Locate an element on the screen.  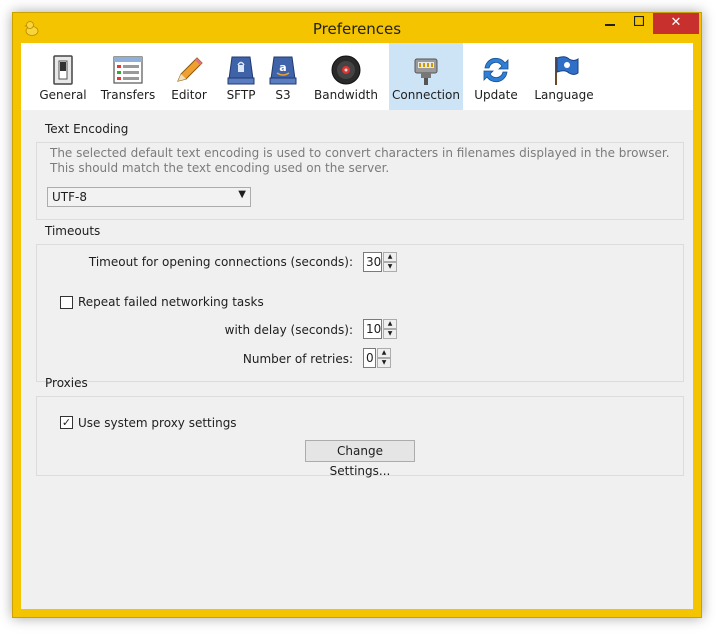
text-encoding-value: UTF-8 is located at coordinates (69, 197).